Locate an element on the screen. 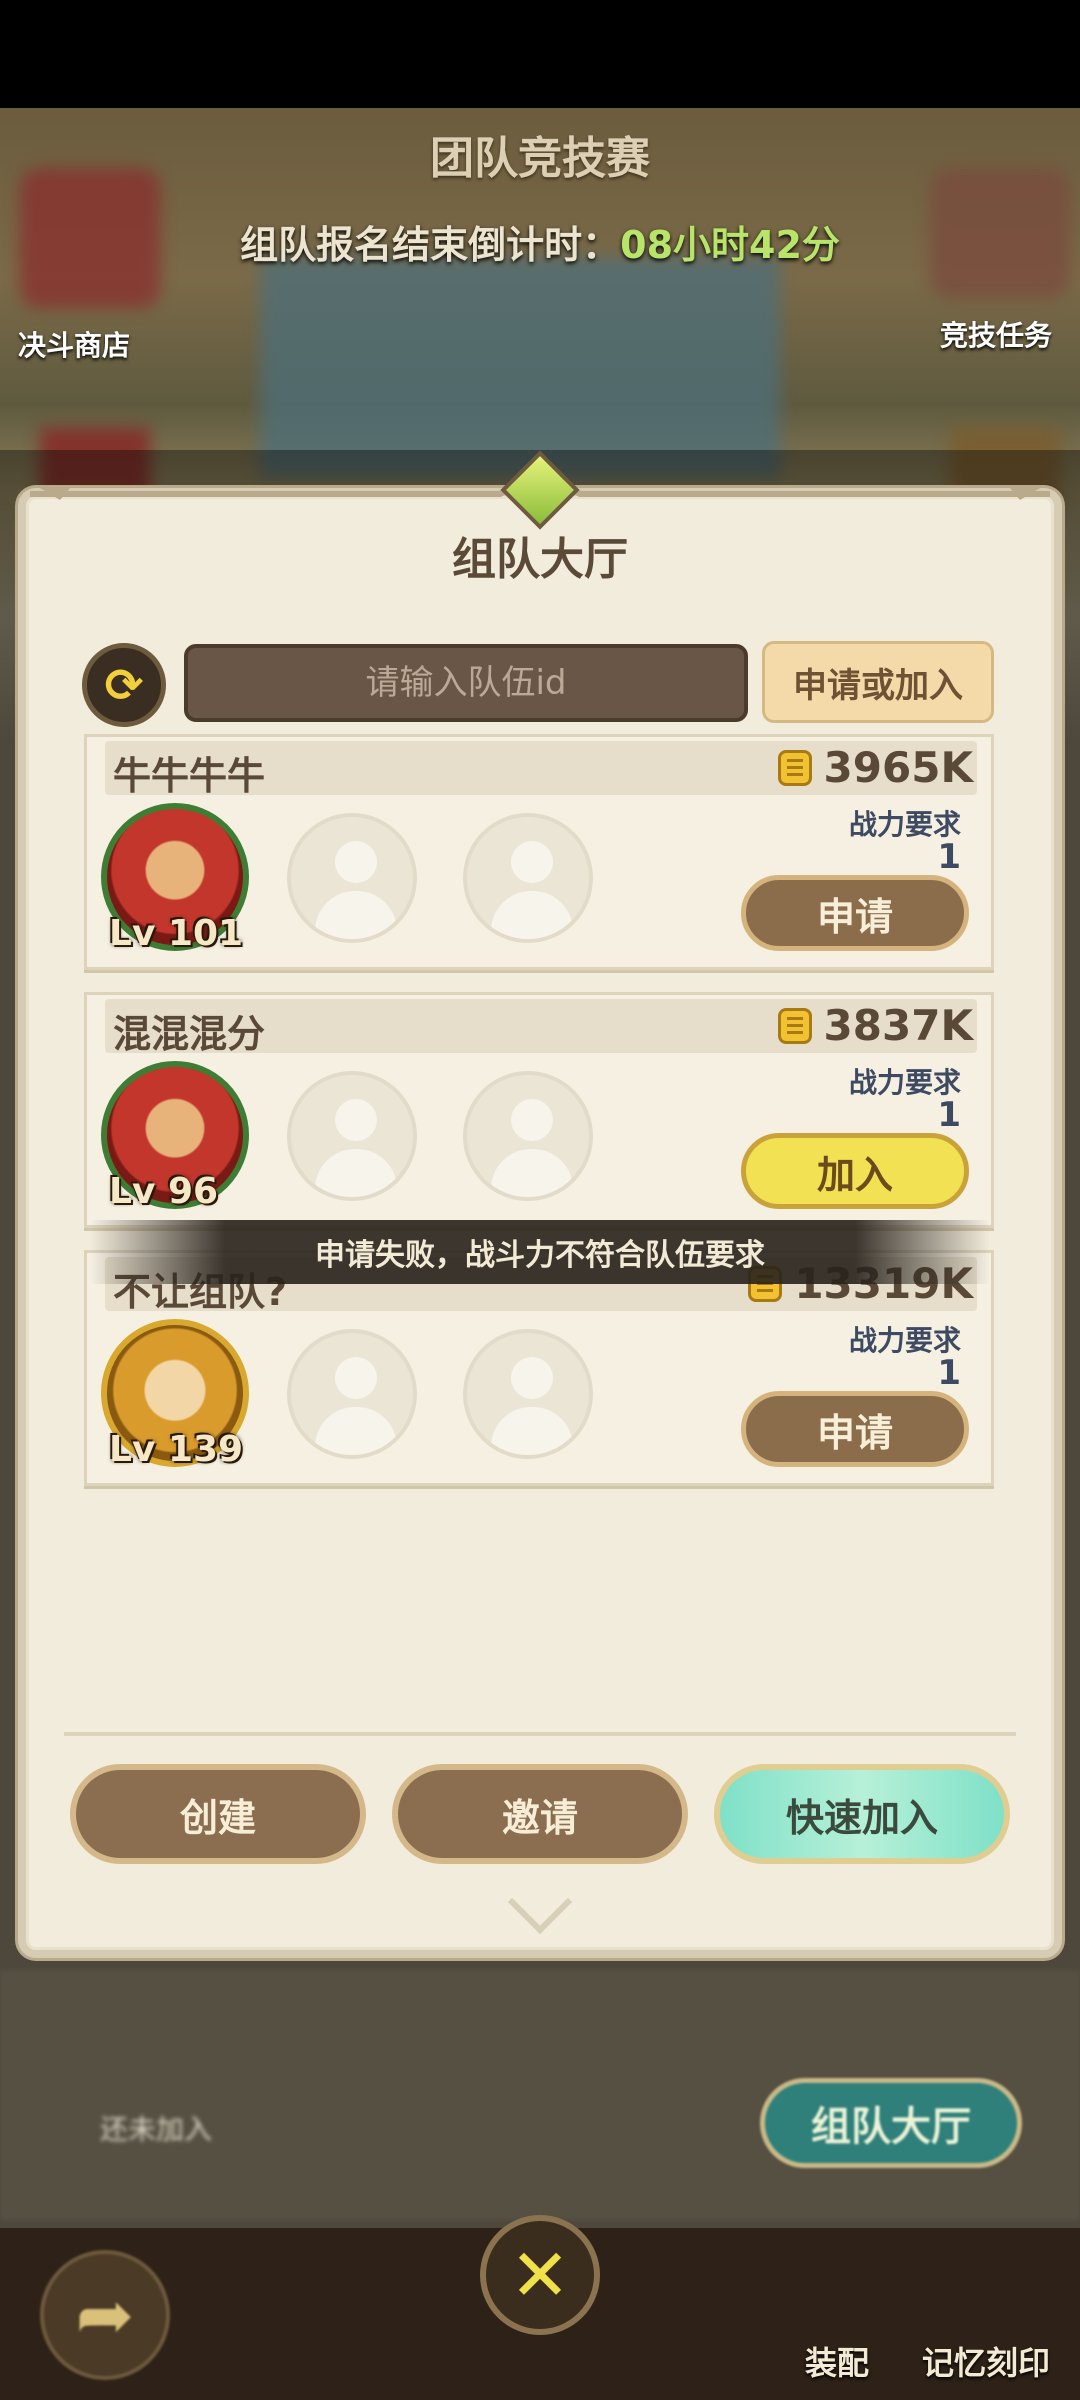 This screenshot has height=2400, width=1080. leader-level: Lv 139 is located at coordinates (176, 1449).